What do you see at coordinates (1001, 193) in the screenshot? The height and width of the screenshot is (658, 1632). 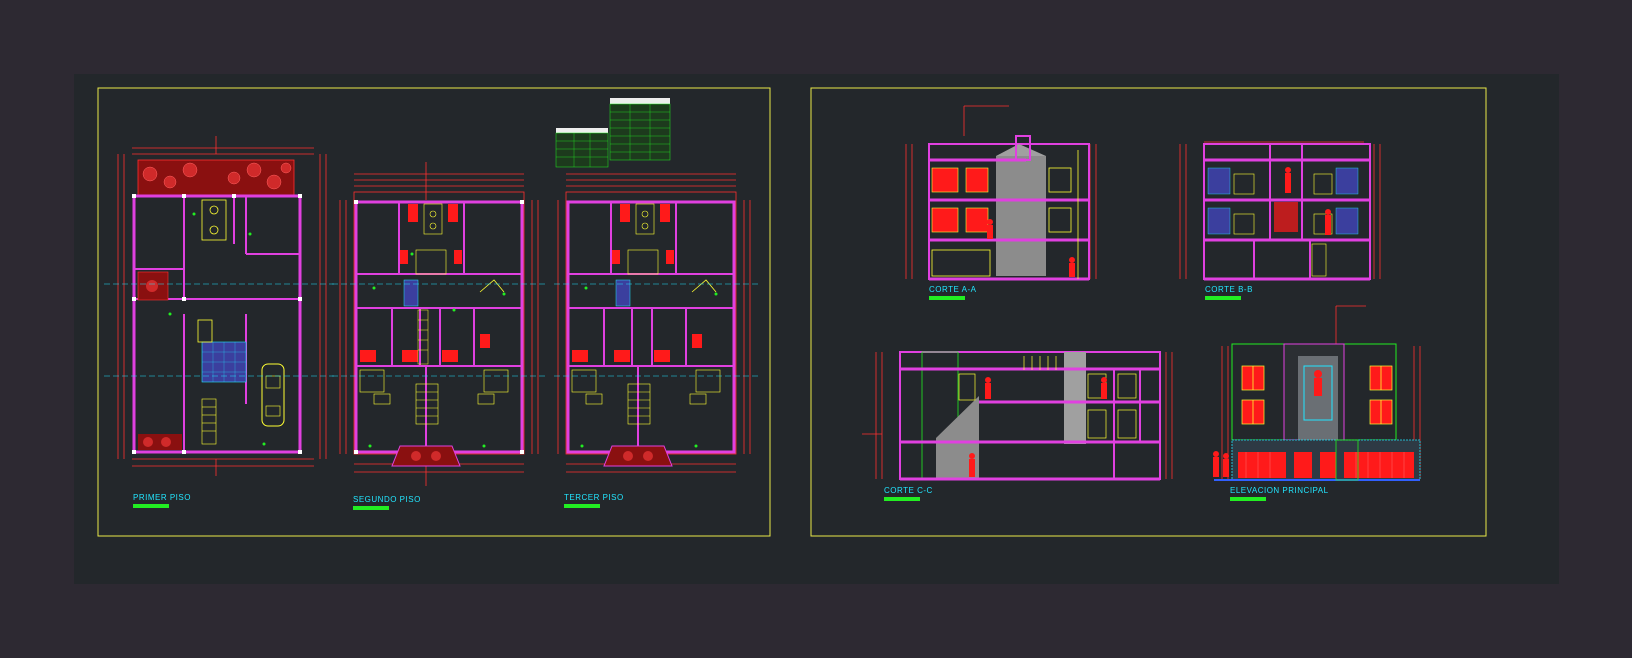 I see `section-corte-aa` at bounding box center [1001, 193].